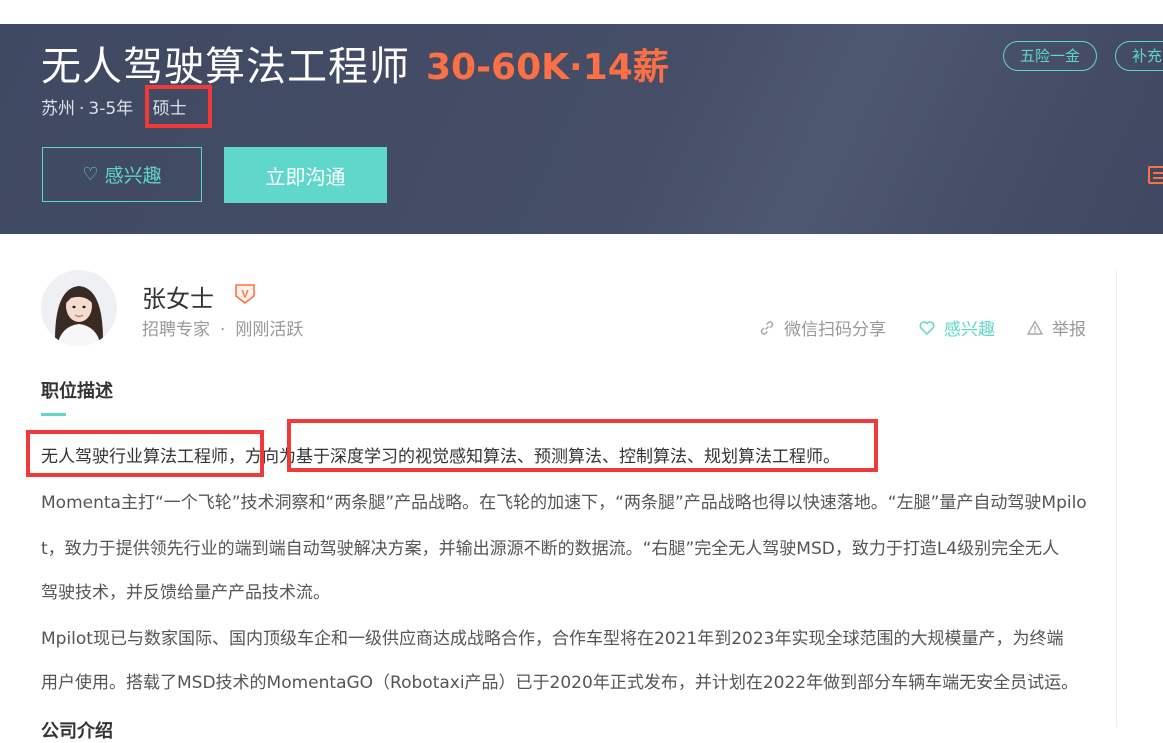 This screenshot has height=743, width=1163. Describe the element at coordinates (77, 391) in the screenshot. I see `section-title-description: 职位描述` at that location.